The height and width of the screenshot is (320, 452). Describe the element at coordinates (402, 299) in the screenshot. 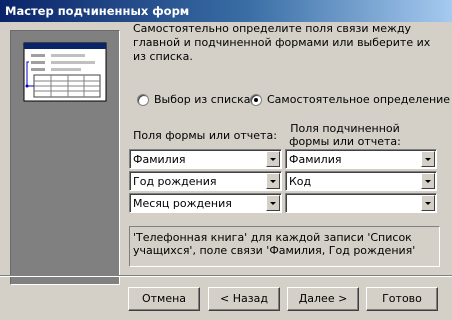

I see `finish-button: Готово` at that location.